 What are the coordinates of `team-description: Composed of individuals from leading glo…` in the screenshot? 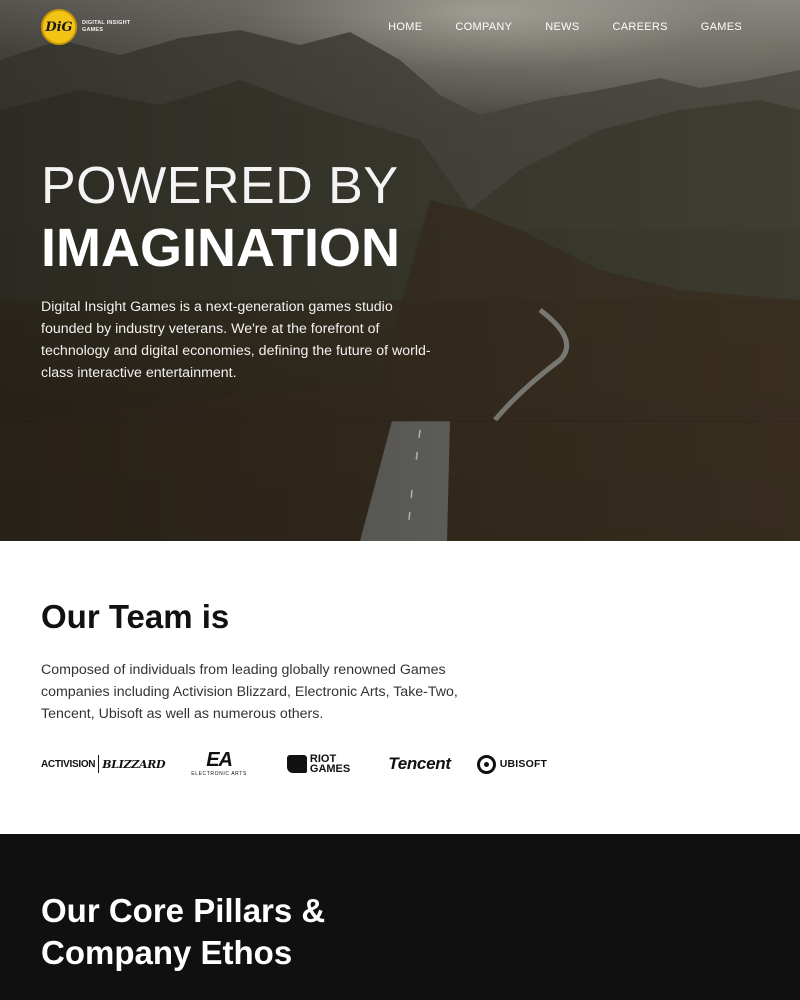 It's located at (249, 692).